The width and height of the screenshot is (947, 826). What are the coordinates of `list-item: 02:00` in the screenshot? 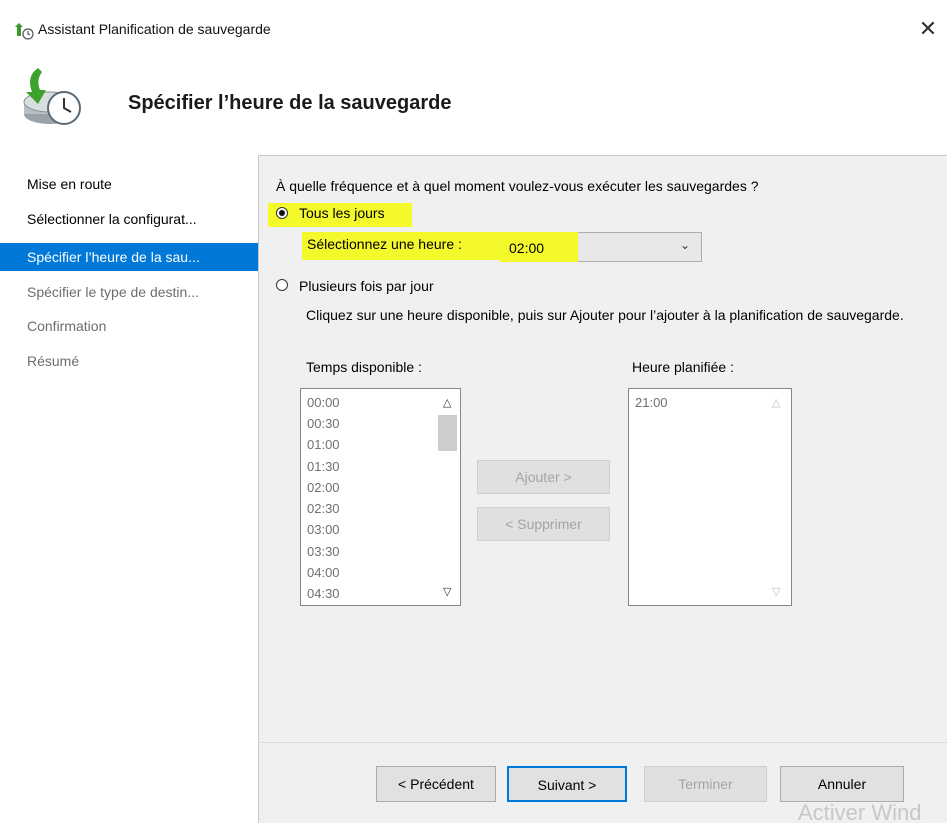 It's located at (323, 487).